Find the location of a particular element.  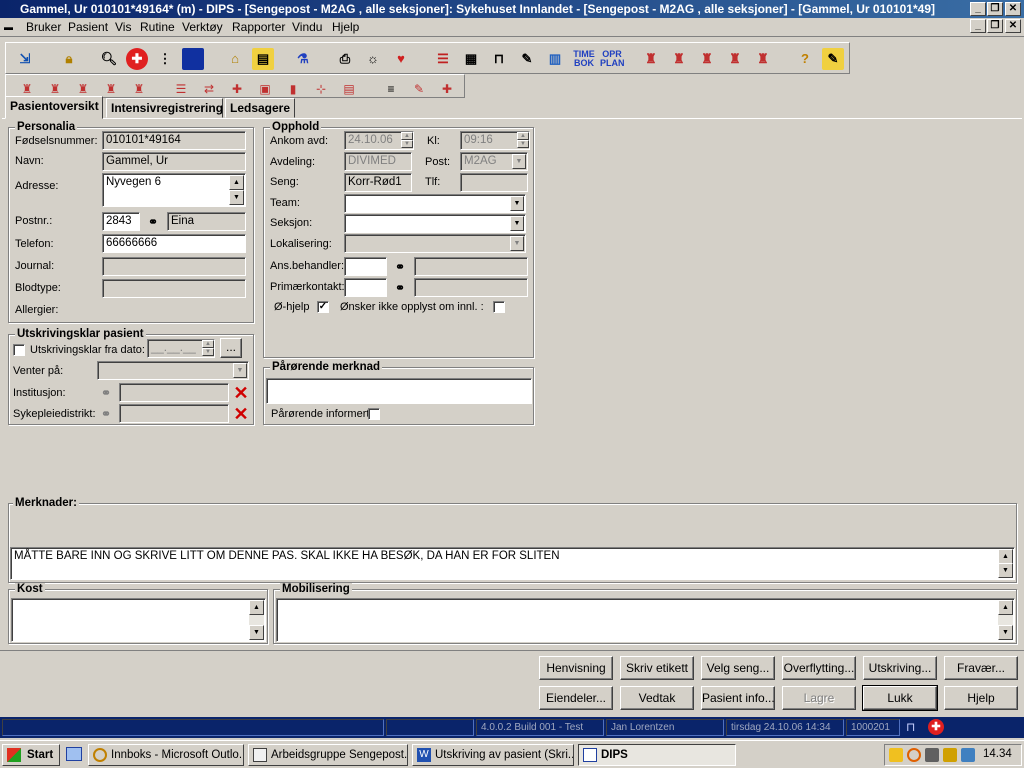

blodtype-field is located at coordinates (174, 288).